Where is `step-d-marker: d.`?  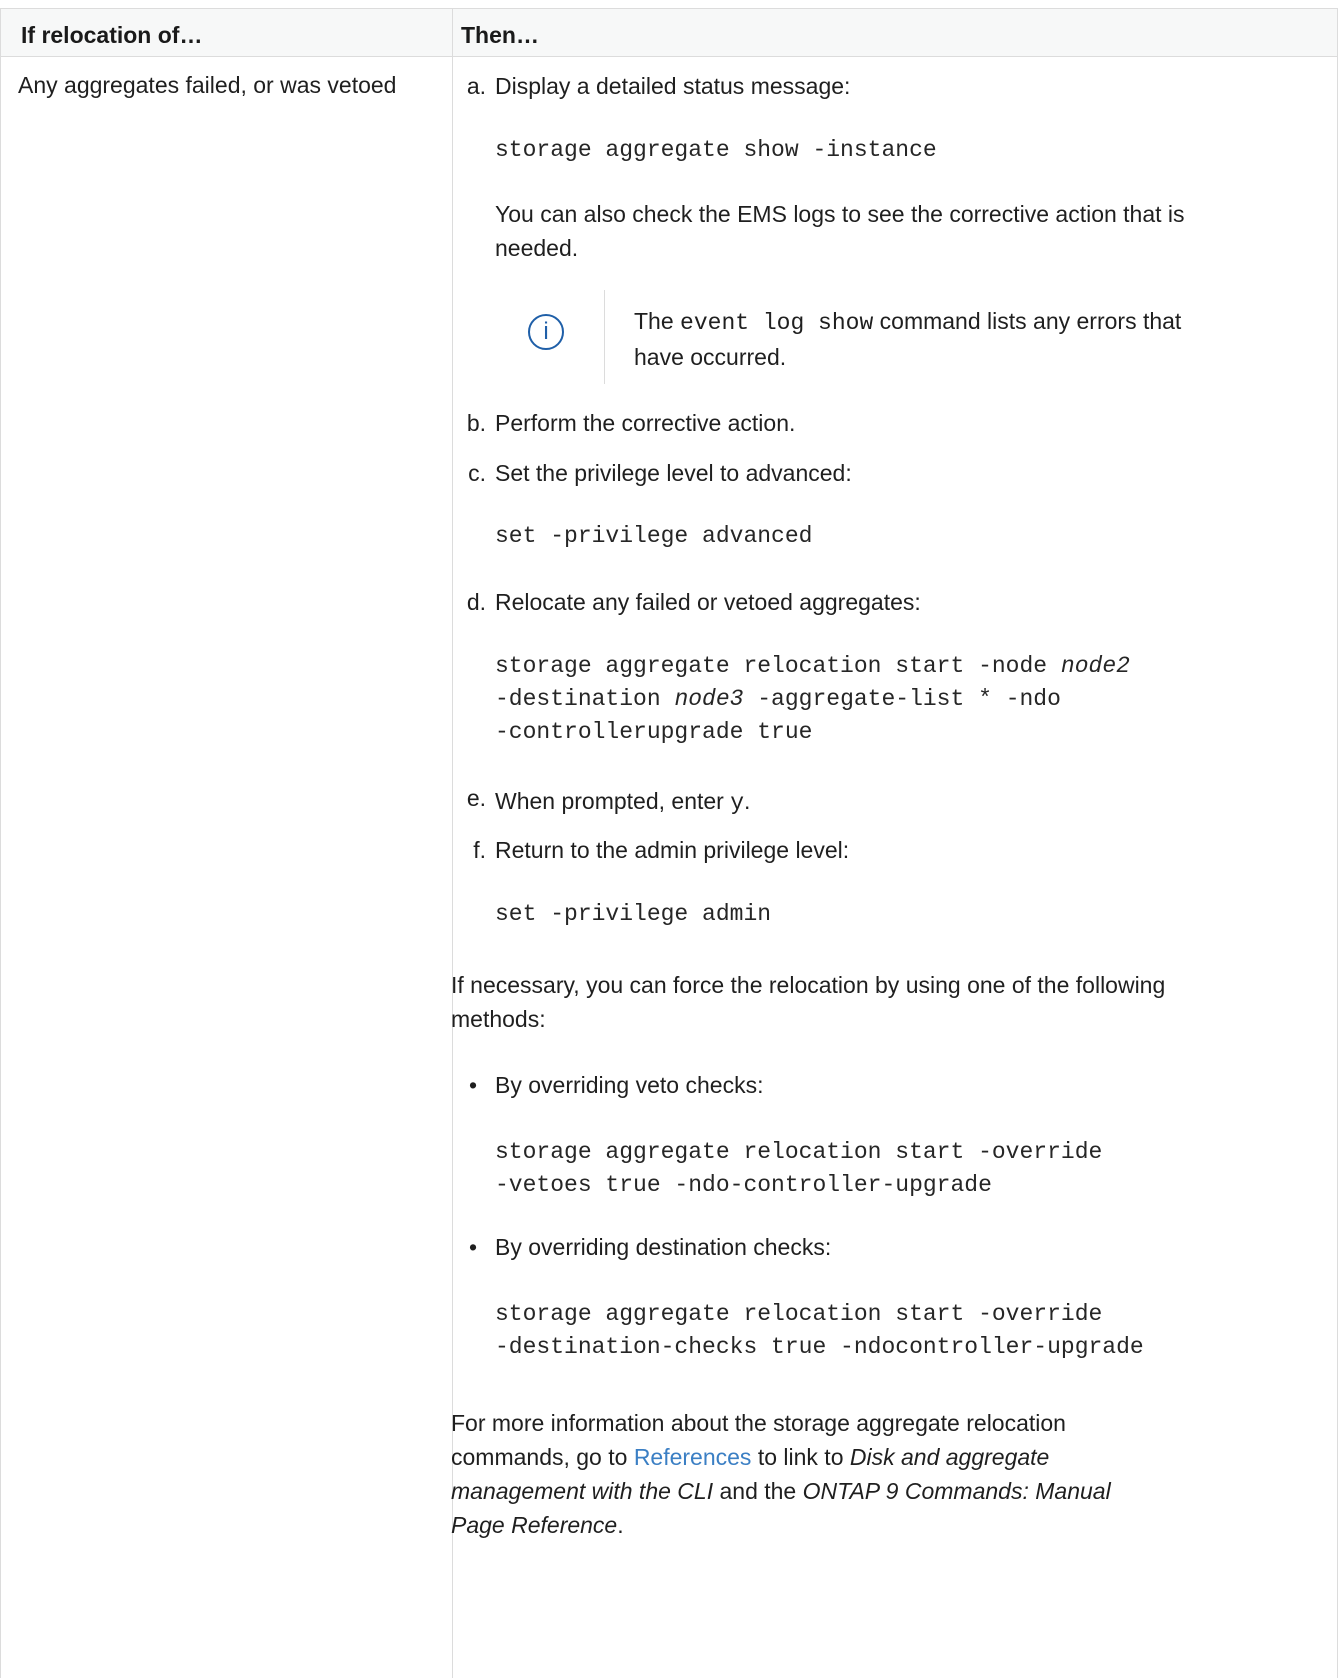 step-d-marker: d. is located at coordinates (476, 602).